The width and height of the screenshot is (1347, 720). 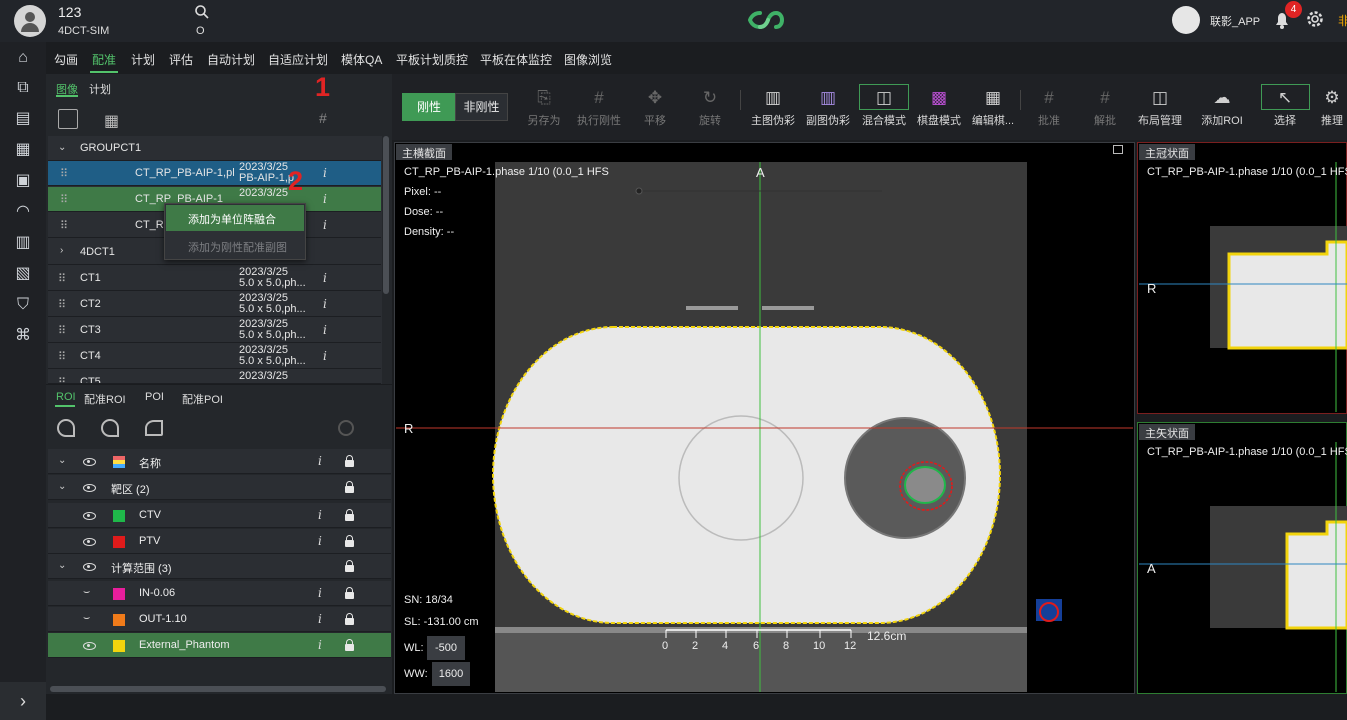 I want to click on tab-reg-roi: 配准ROI, so click(x=105, y=399).